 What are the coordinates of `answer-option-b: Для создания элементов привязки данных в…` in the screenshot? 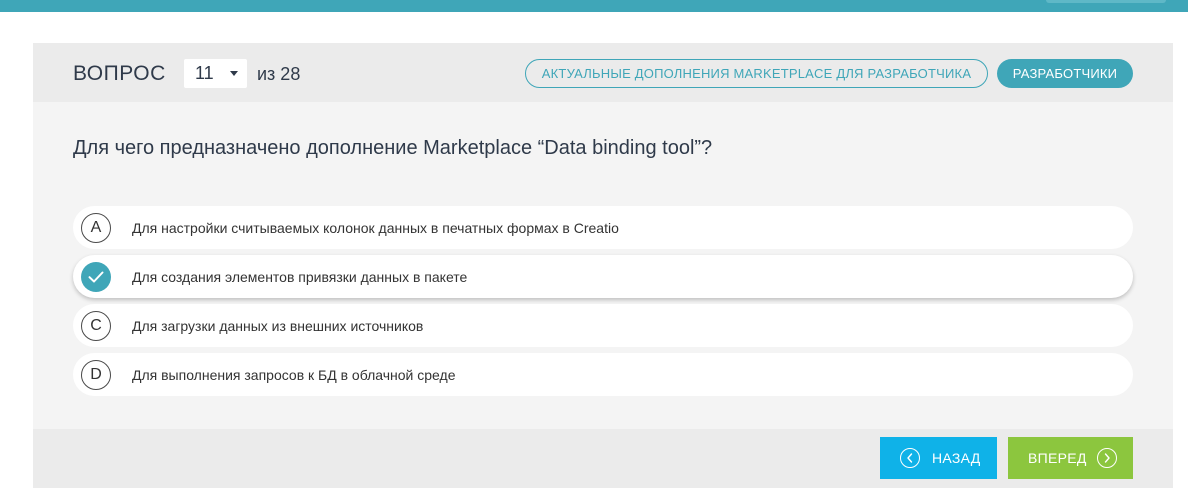 It's located at (603, 276).